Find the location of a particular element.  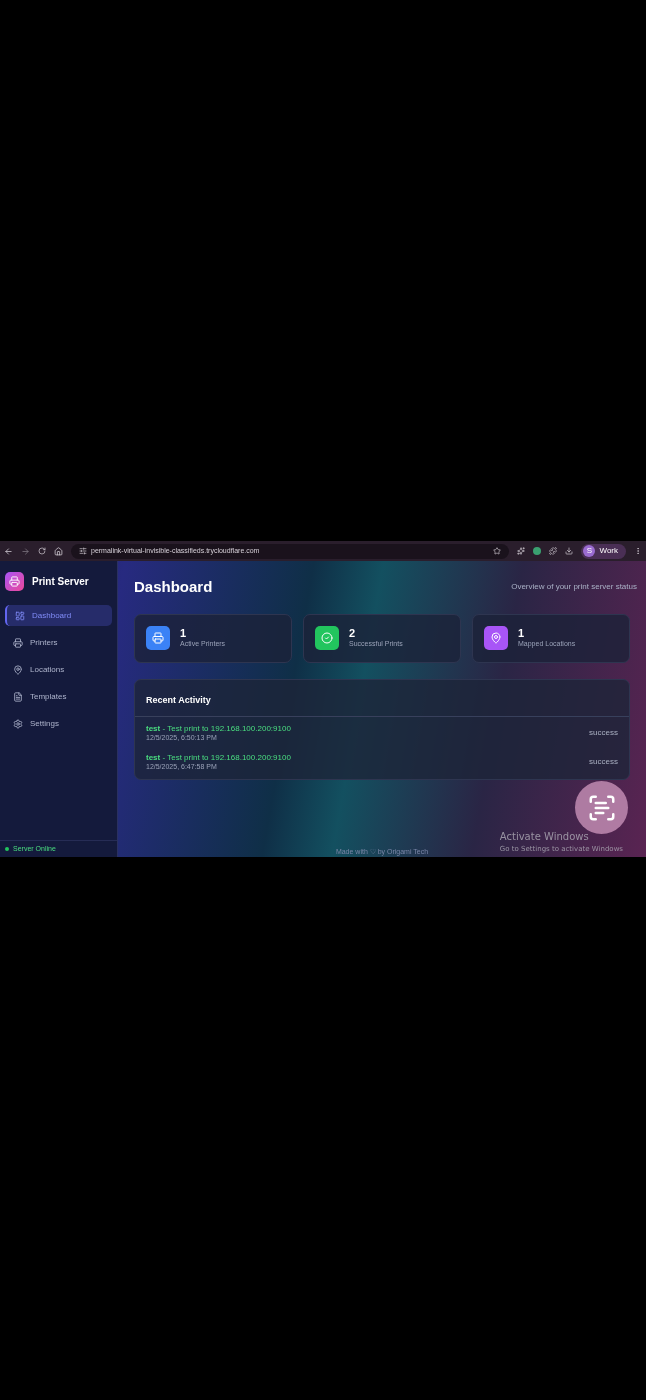

menu-icon is located at coordinates (638, 551).